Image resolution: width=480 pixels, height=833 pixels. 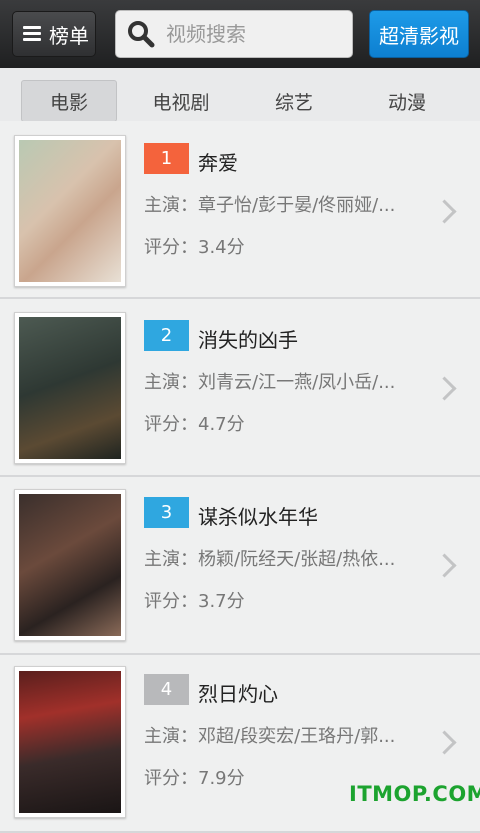 What do you see at coordinates (69, 35) in the screenshot?
I see `rank-list-label: 榜单` at bounding box center [69, 35].